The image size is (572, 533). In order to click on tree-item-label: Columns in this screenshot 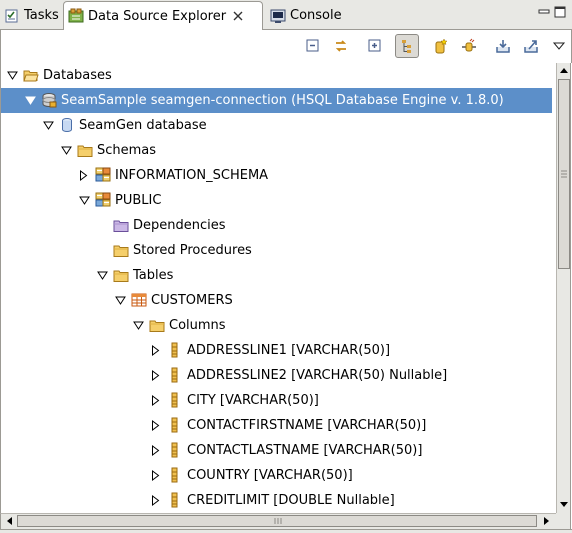, I will do `click(197, 325)`.